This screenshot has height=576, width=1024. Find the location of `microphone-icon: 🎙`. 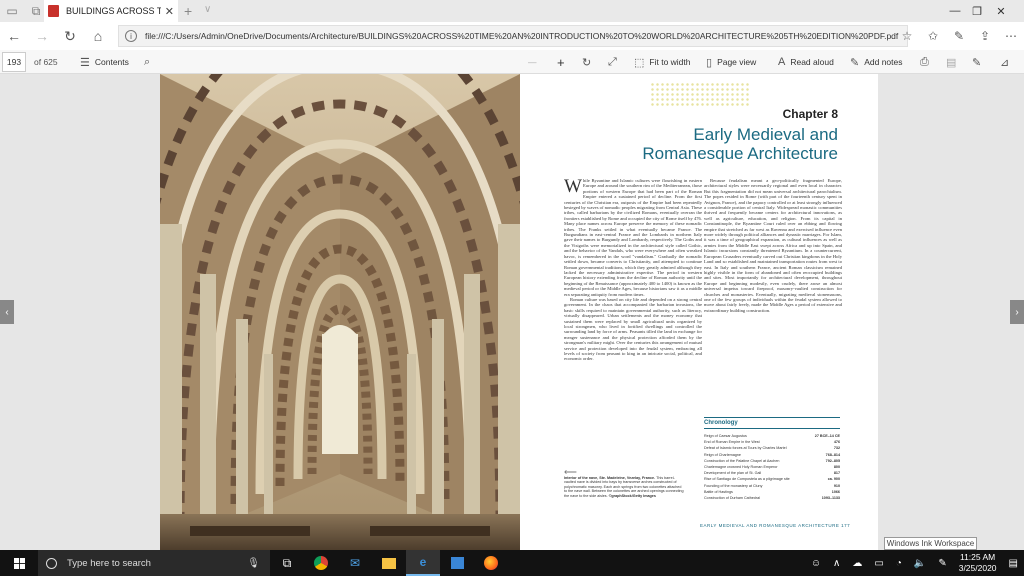

microphone-icon: 🎙 is located at coordinates (253, 563).